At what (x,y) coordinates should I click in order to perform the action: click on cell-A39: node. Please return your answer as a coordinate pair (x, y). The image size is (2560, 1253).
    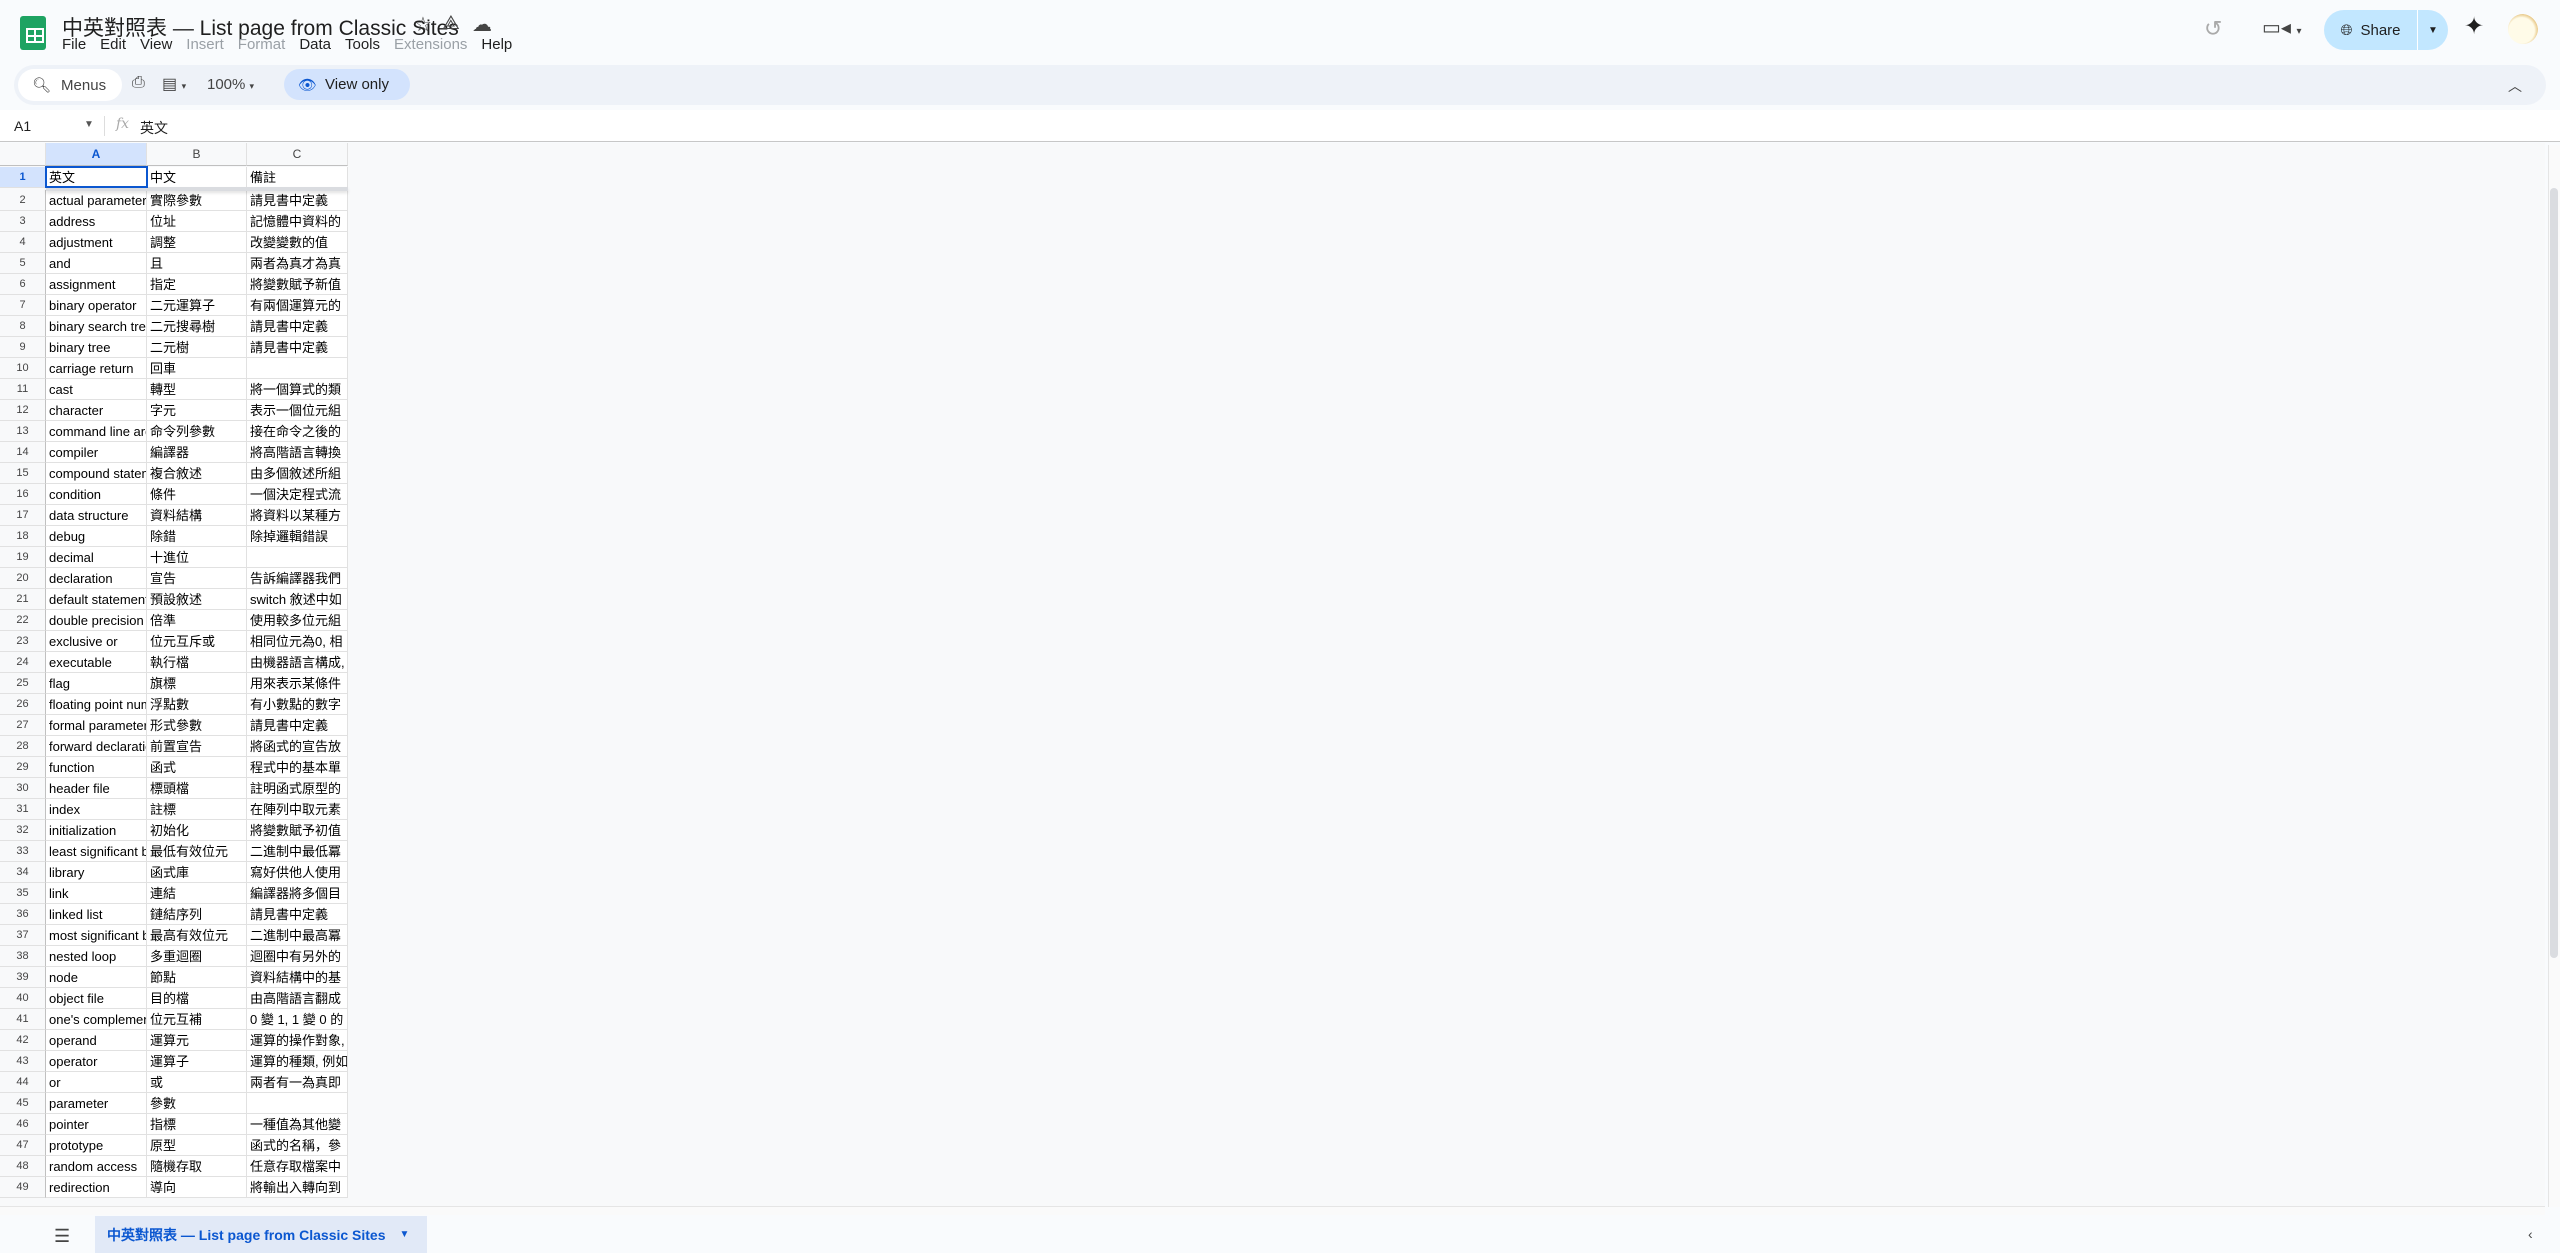
    Looking at the image, I should click on (96, 977).